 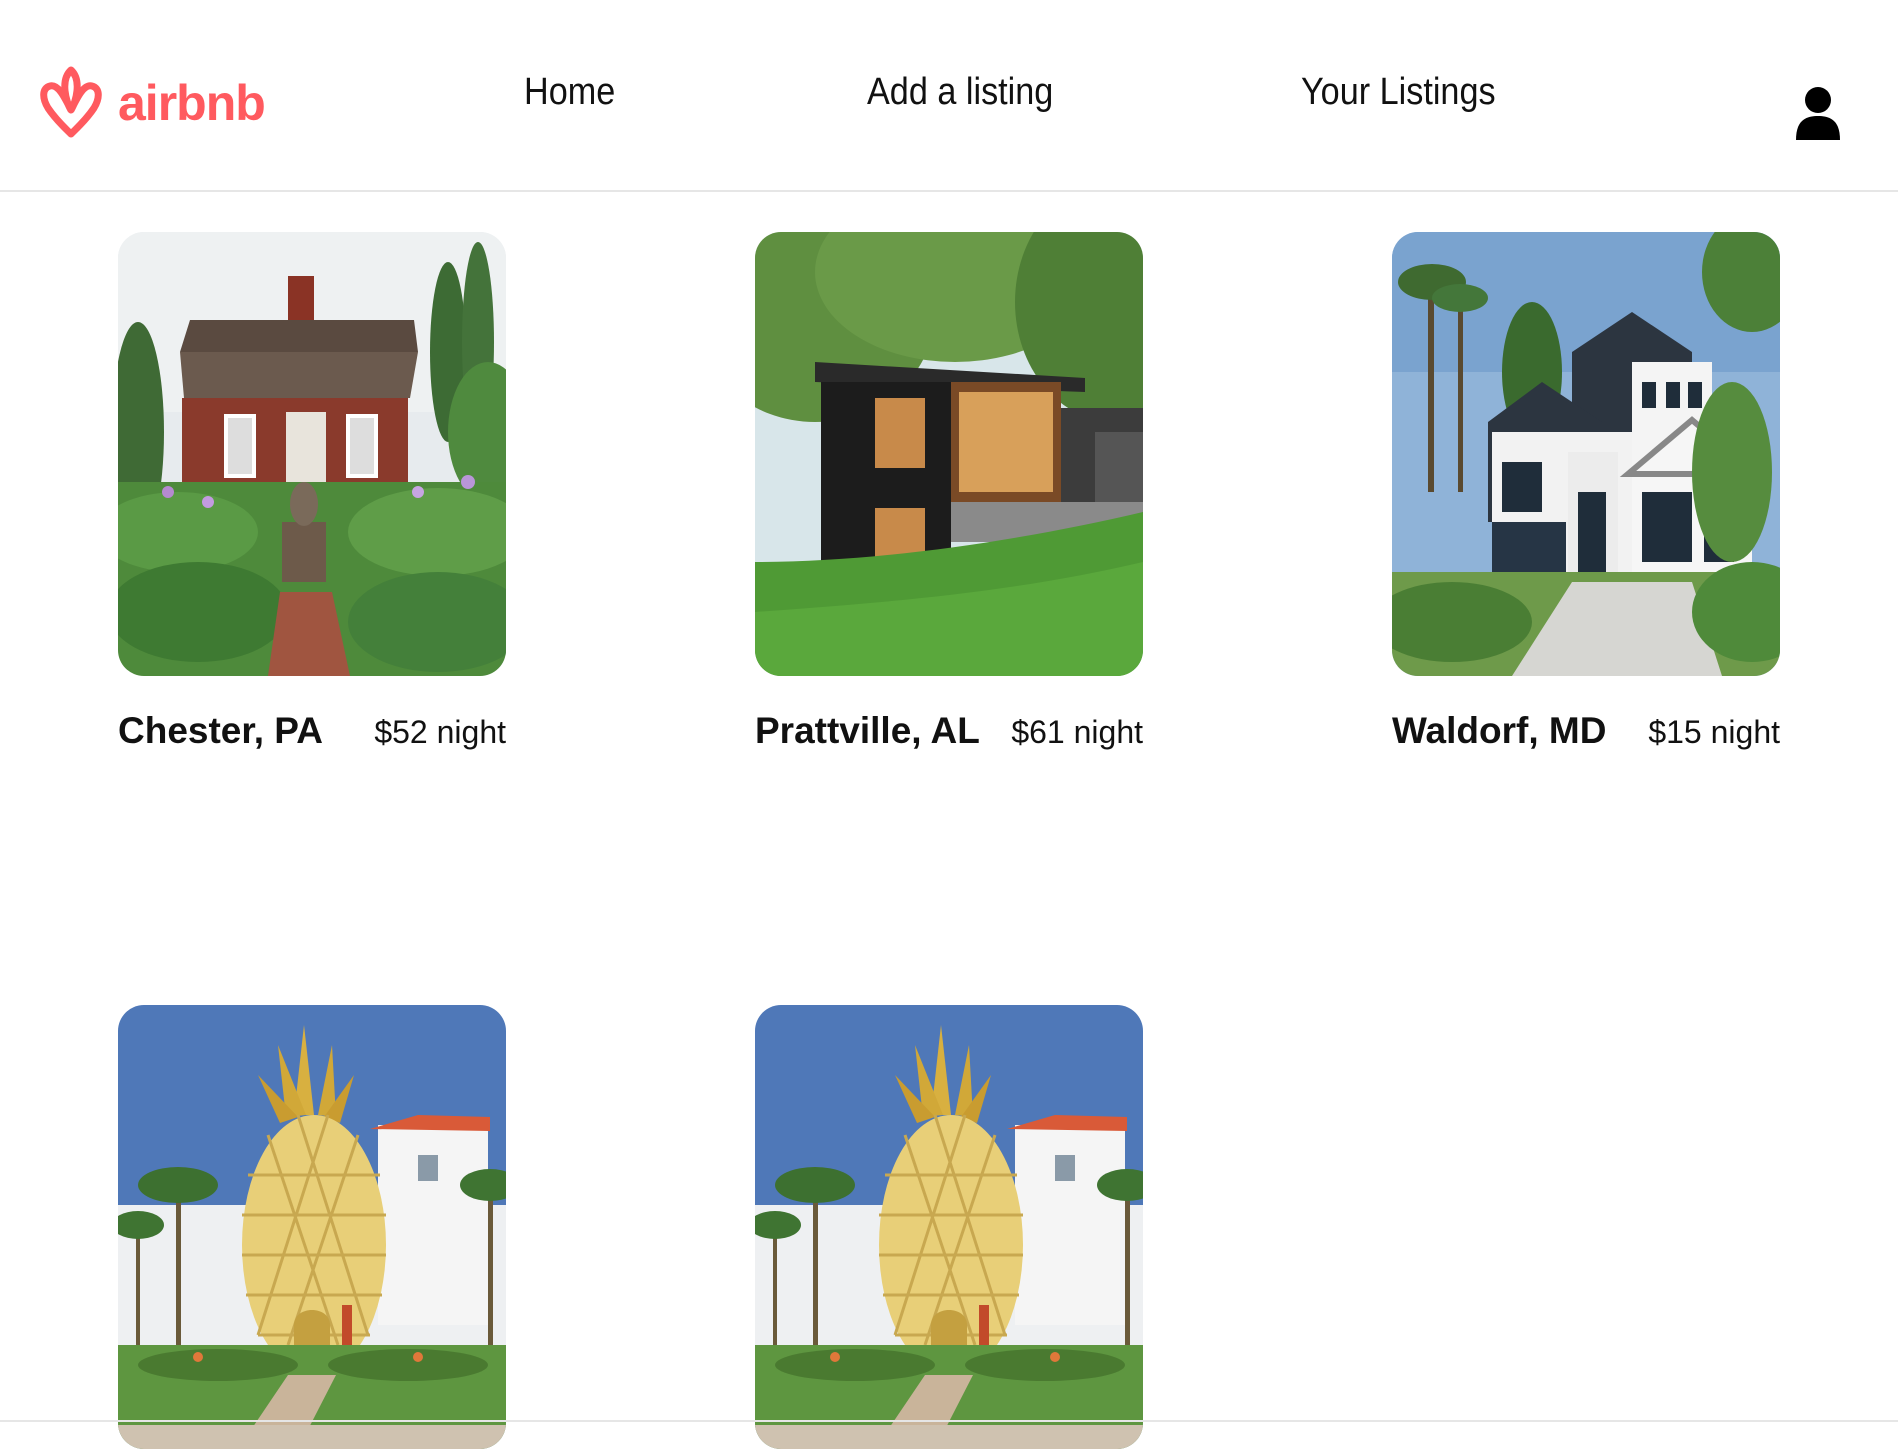 I want to click on listing-card: Prattville, AL $61 night, so click(x=949, y=492).